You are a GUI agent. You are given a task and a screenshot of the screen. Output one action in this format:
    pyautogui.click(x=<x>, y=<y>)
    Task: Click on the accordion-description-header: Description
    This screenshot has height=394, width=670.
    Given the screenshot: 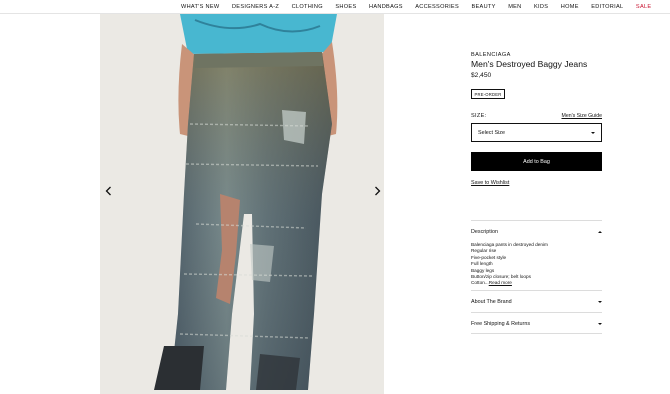 What is the action you would take?
    pyautogui.click(x=536, y=231)
    